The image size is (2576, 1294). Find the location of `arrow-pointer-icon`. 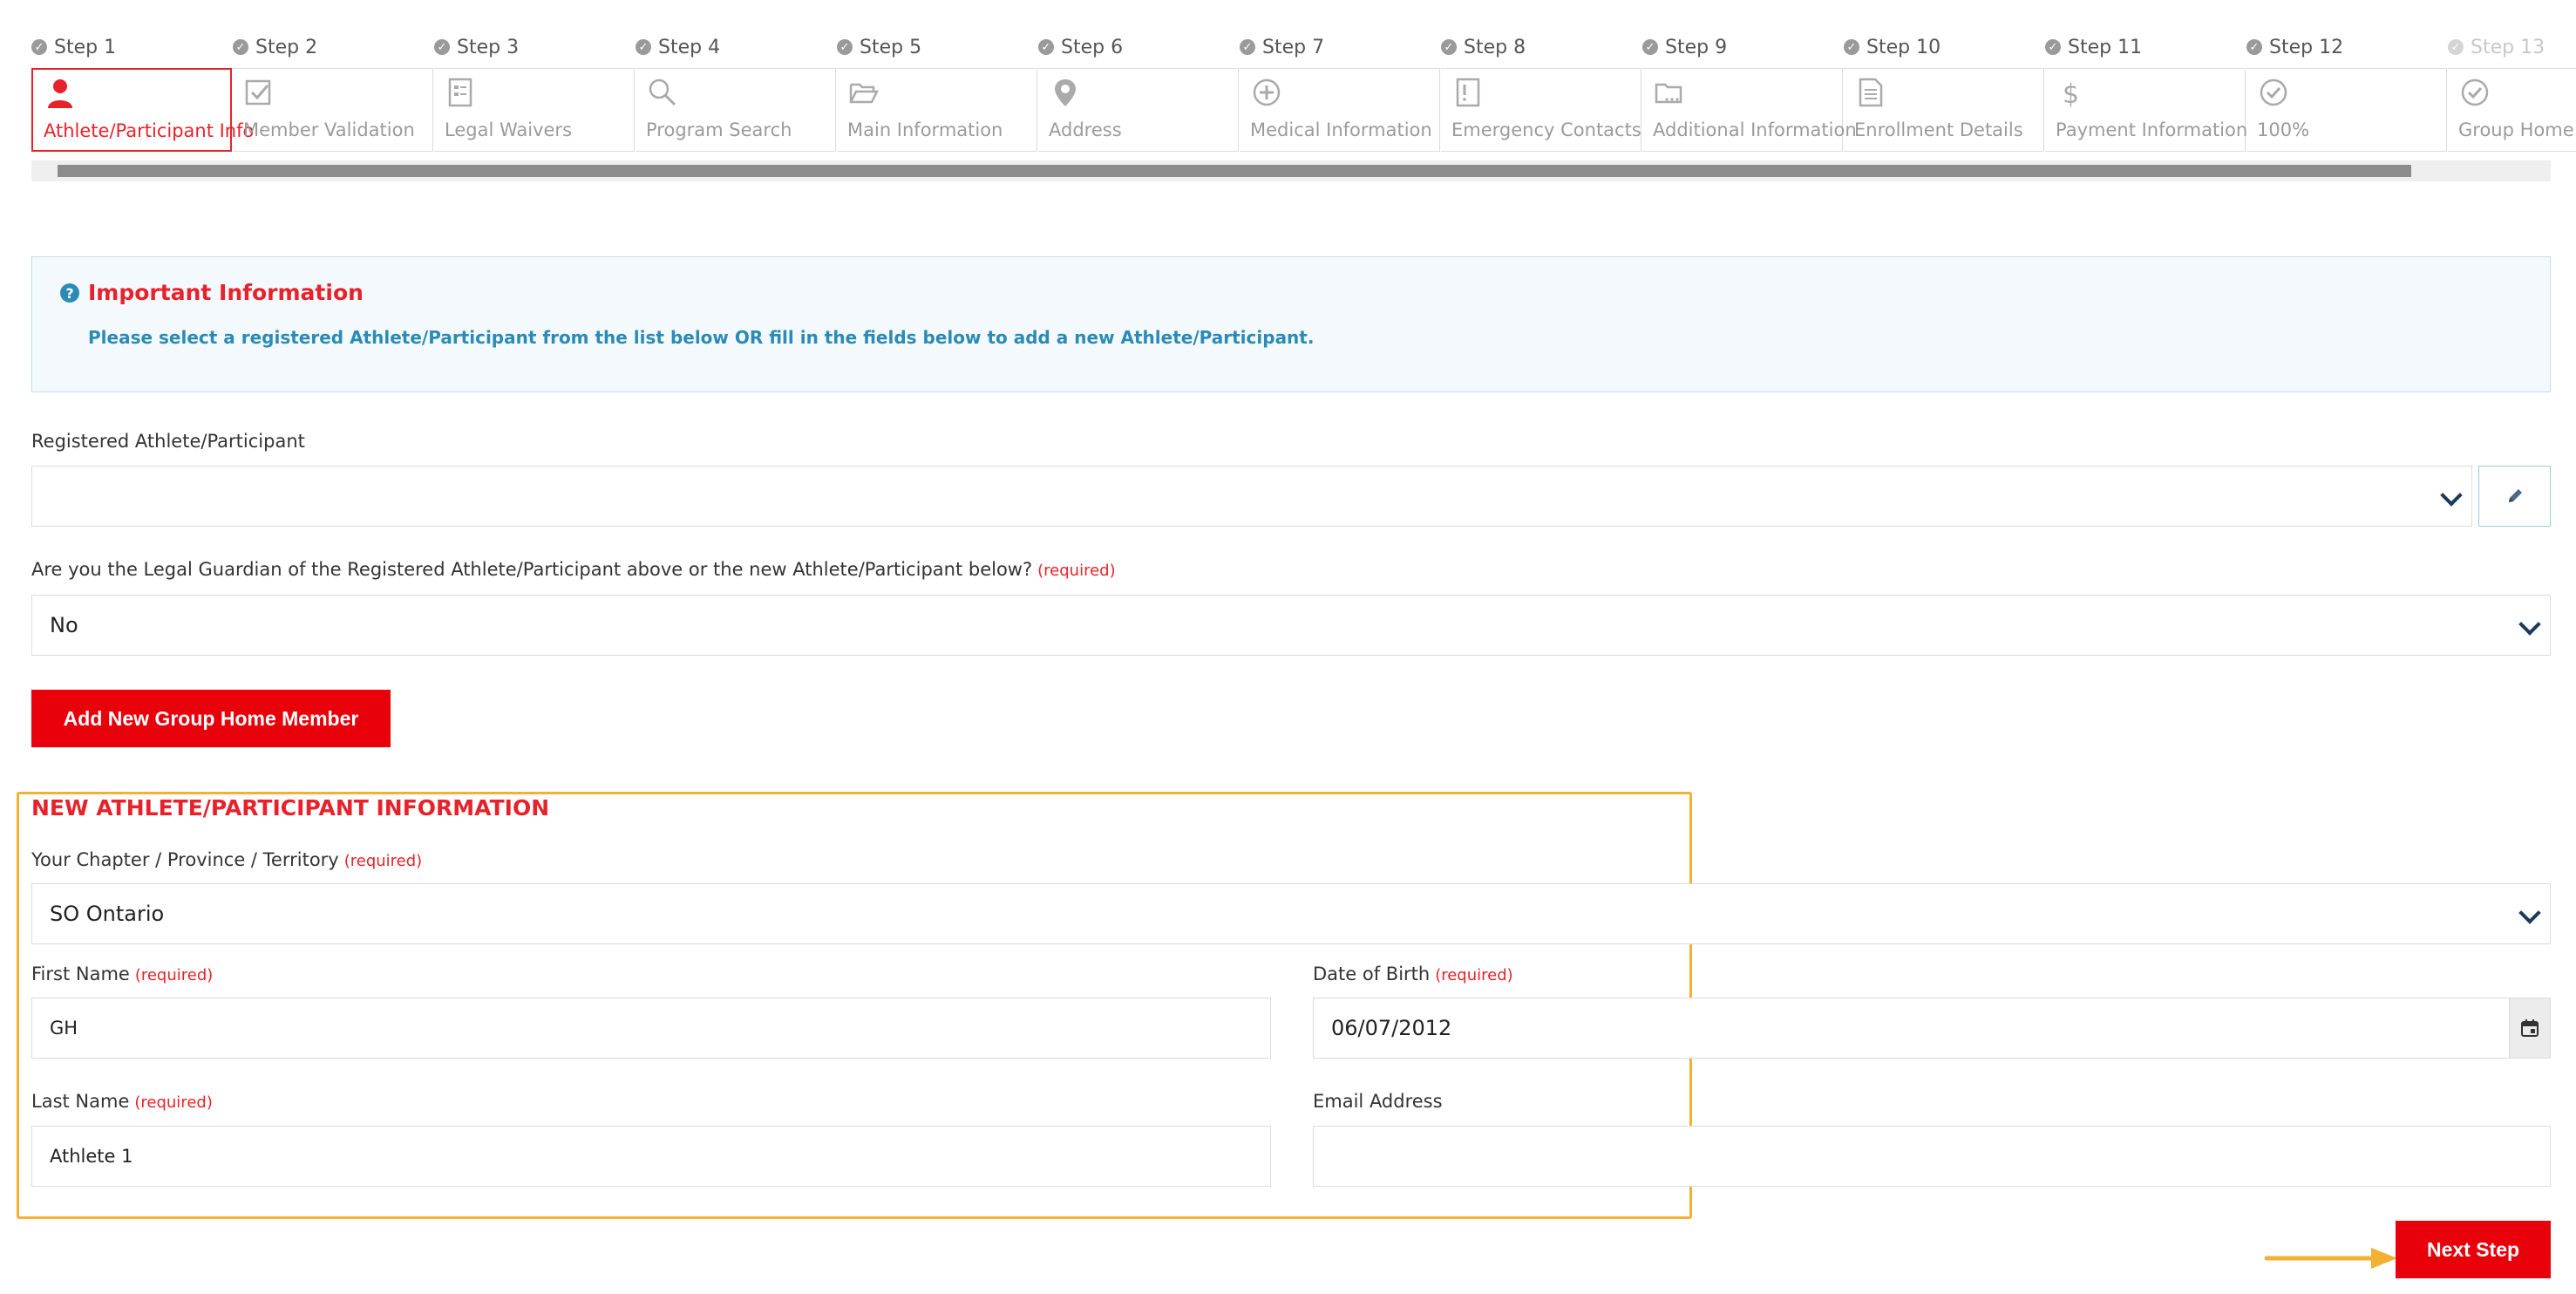

arrow-pointer-icon is located at coordinates (2330, 1259).